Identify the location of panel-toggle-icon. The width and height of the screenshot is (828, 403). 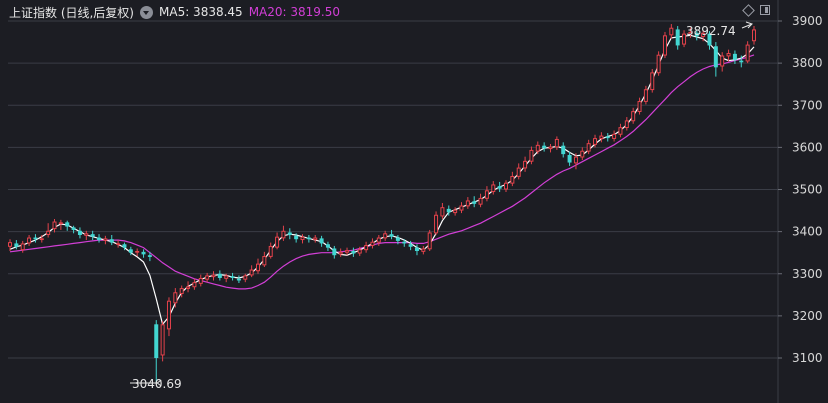
(765, 10).